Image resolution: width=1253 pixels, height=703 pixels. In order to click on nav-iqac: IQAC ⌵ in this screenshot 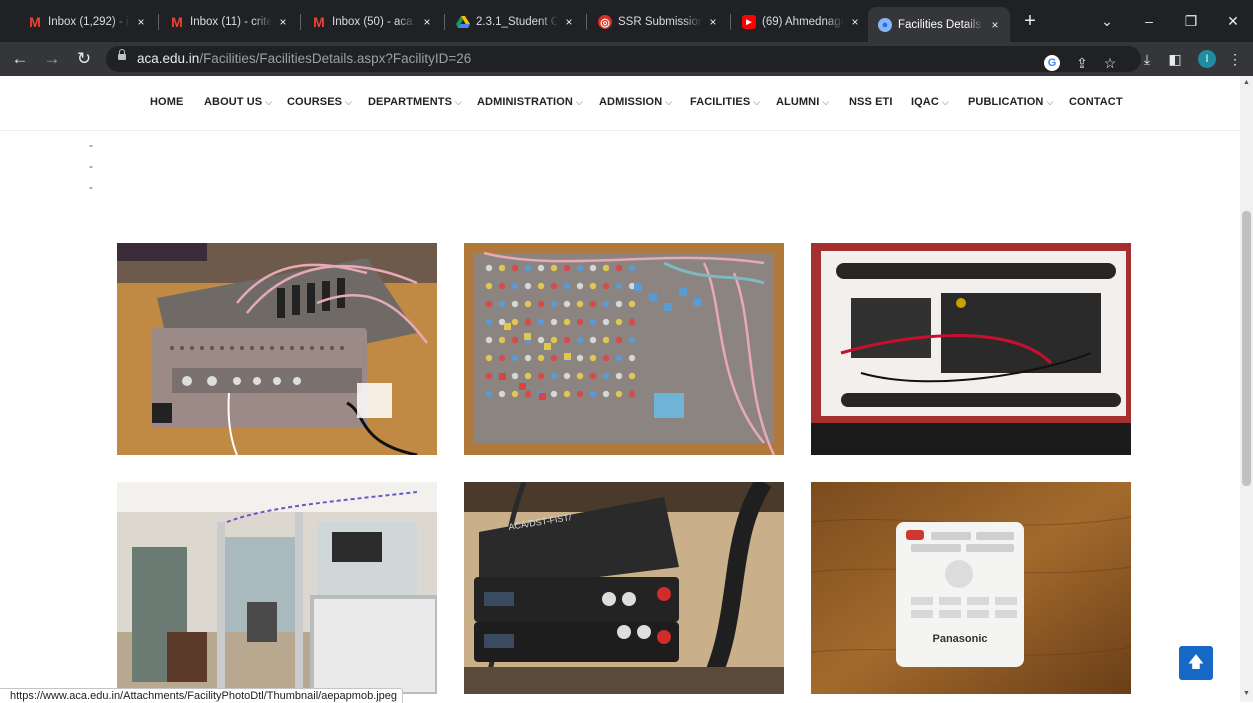, I will do `click(930, 102)`.